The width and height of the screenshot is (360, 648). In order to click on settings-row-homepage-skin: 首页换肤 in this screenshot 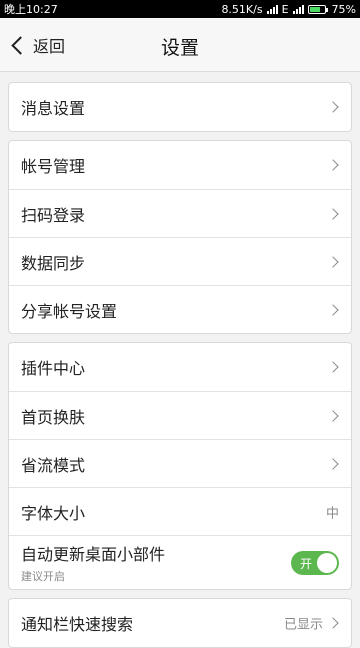, I will do `click(180, 415)`.